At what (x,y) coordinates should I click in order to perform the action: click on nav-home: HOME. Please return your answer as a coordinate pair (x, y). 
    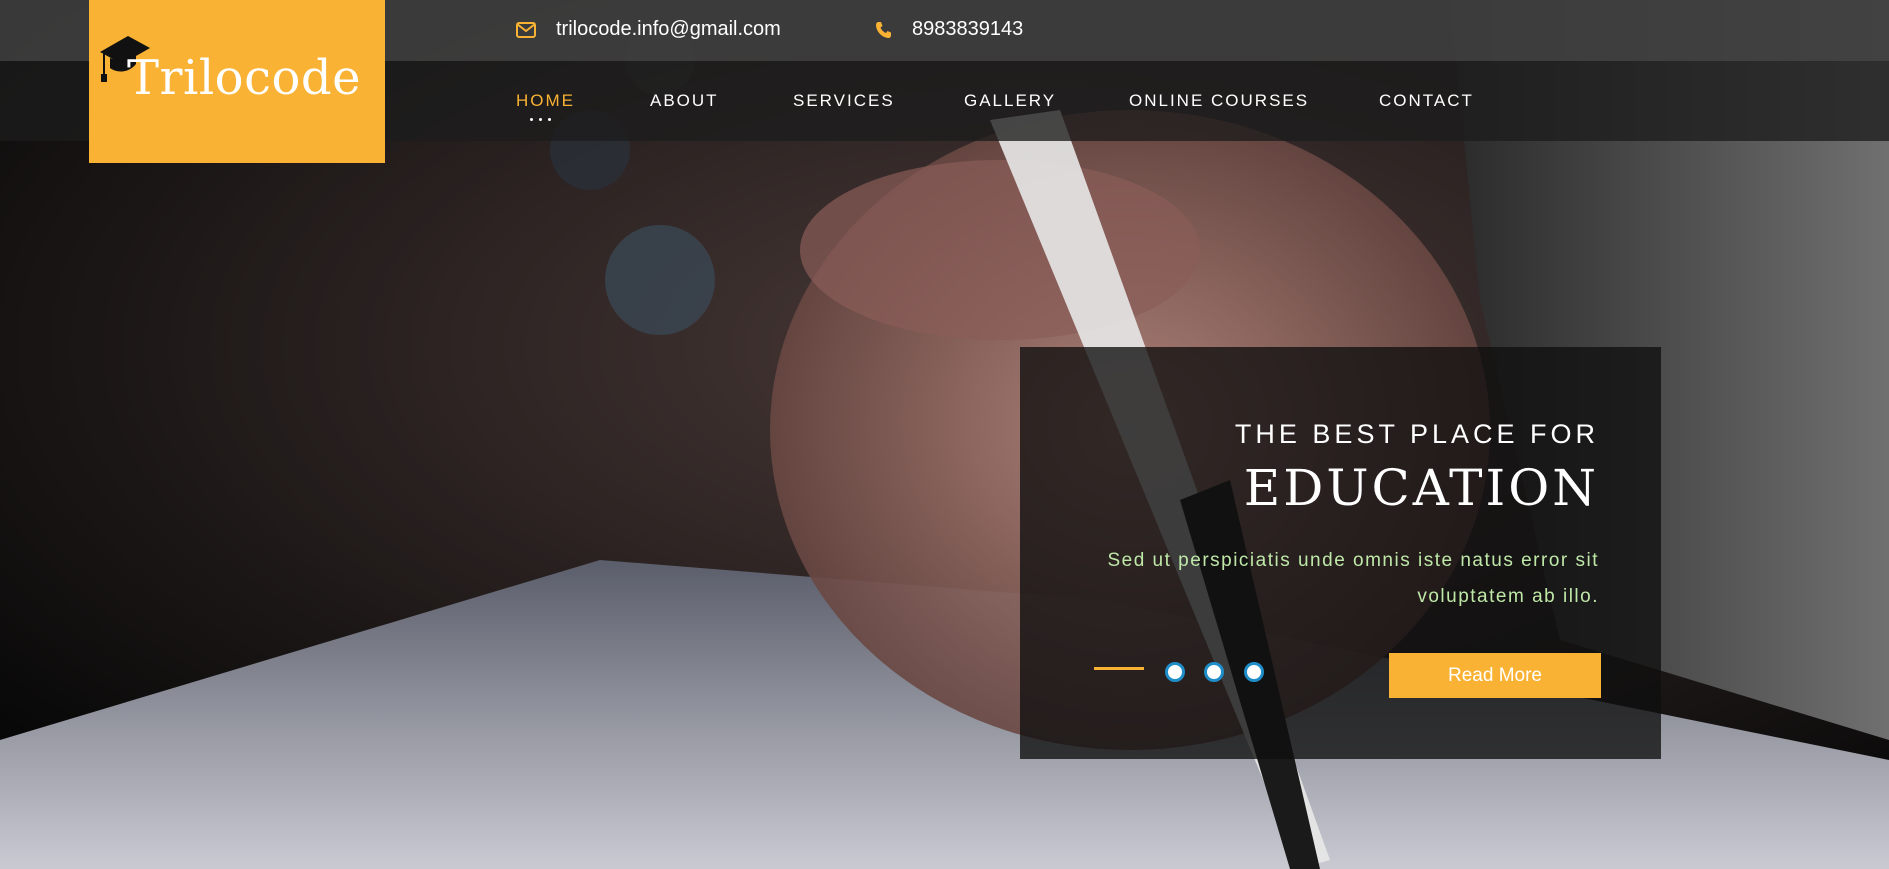
    Looking at the image, I should click on (545, 101).